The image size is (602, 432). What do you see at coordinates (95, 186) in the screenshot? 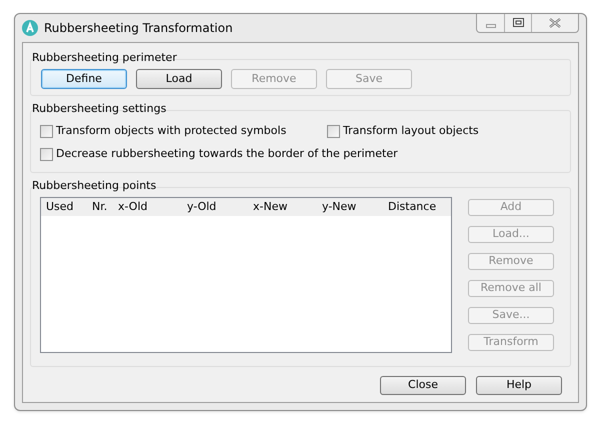
I see `group-title: Rubbersheeting points` at bounding box center [95, 186].